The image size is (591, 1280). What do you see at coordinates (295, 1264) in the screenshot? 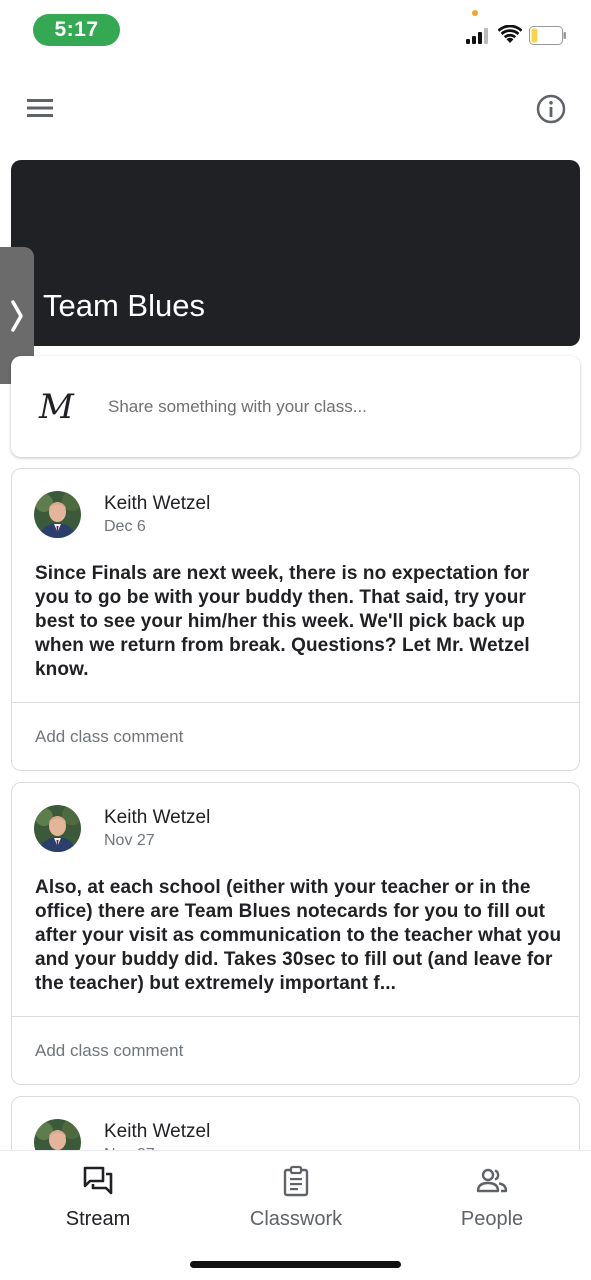
I see `home-indicator` at bounding box center [295, 1264].